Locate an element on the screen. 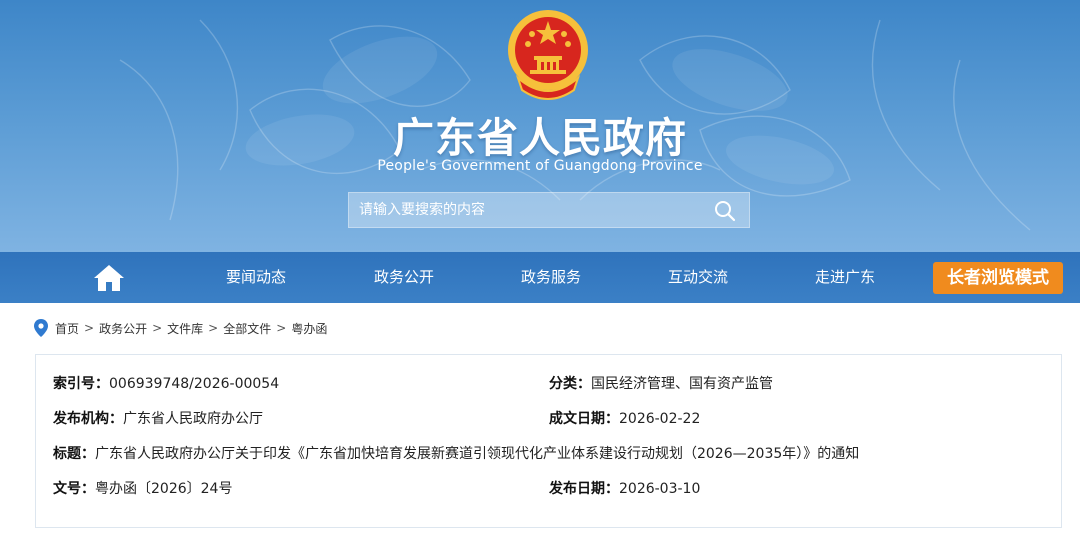  created-date-label: 成文日期： is located at coordinates (584, 419).